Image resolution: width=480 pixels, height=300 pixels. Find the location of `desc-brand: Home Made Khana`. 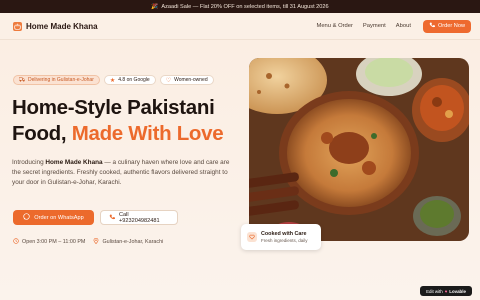

desc-brand: Home Made Khana is located at coordinates (74, 162).